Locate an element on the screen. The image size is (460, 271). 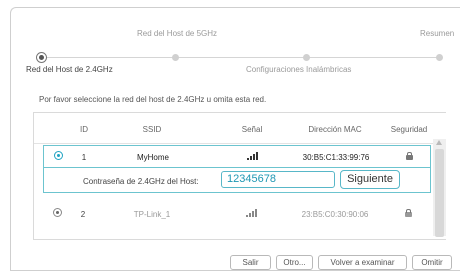
col-header-mac: Dirección MAC is located at coordinates (335, 129).